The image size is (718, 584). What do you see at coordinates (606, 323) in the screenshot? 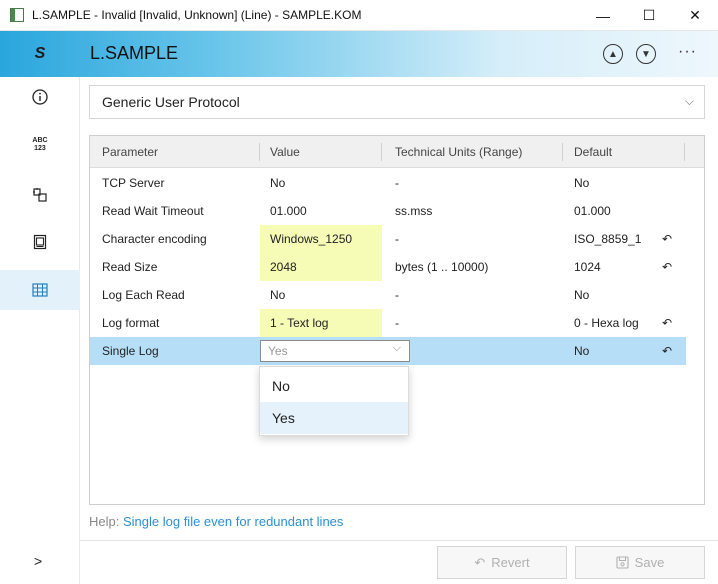
I see `cell-default: 0 - Hexa log` at bounding box center [606, 323].